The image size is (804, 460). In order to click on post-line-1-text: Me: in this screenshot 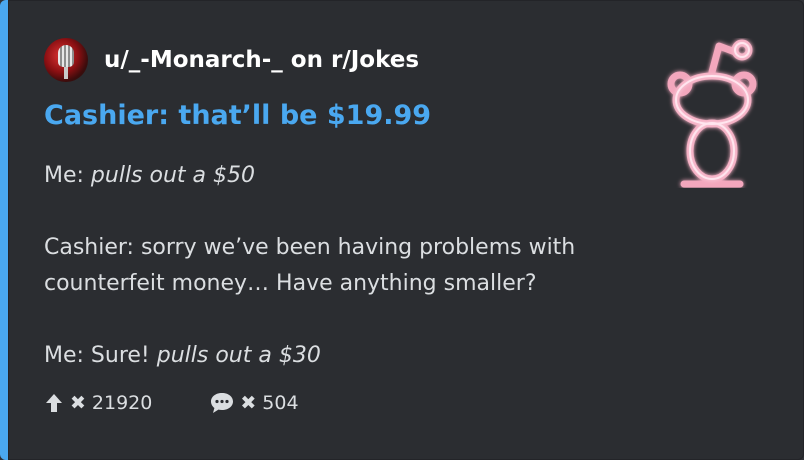, I will do `click(67, 175)`.